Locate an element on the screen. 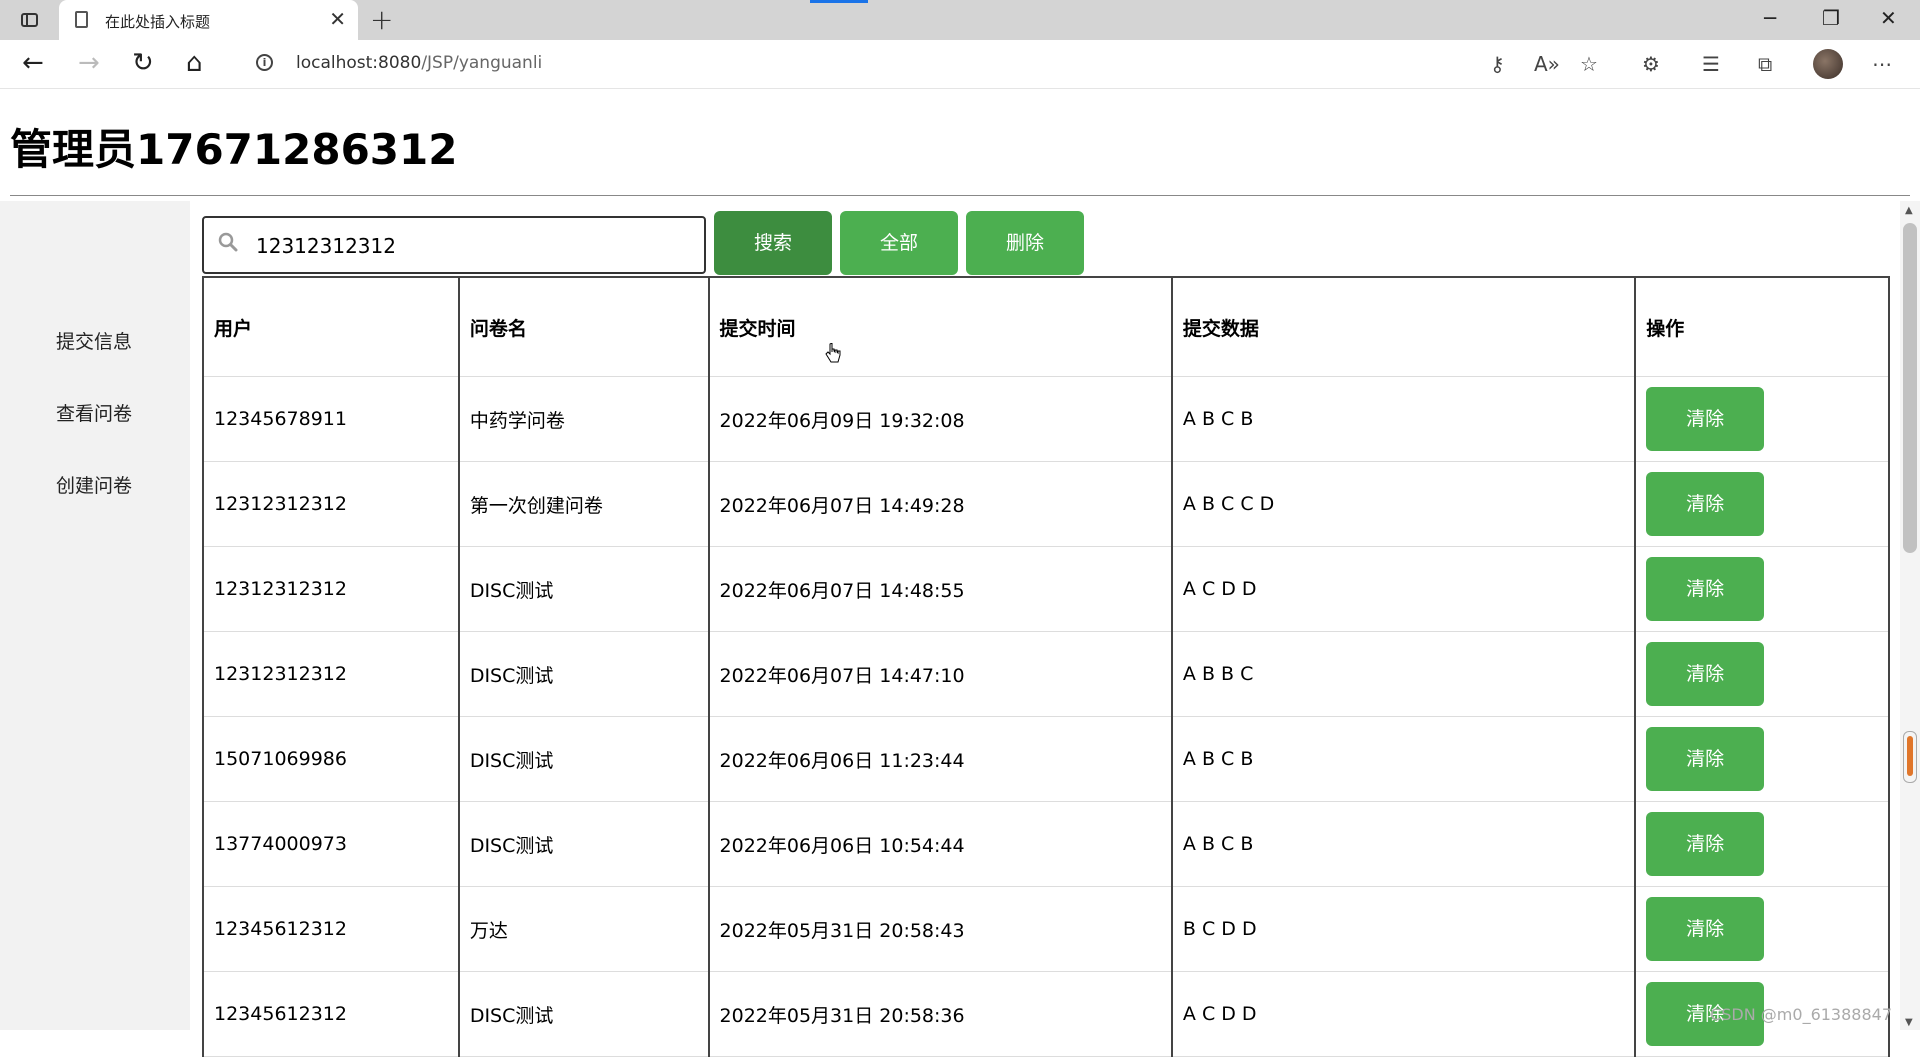 Image resolution: width=1920 pixels, height=1057 pixels. key-icon: ⚷ is located at coordinates (1497, 64).